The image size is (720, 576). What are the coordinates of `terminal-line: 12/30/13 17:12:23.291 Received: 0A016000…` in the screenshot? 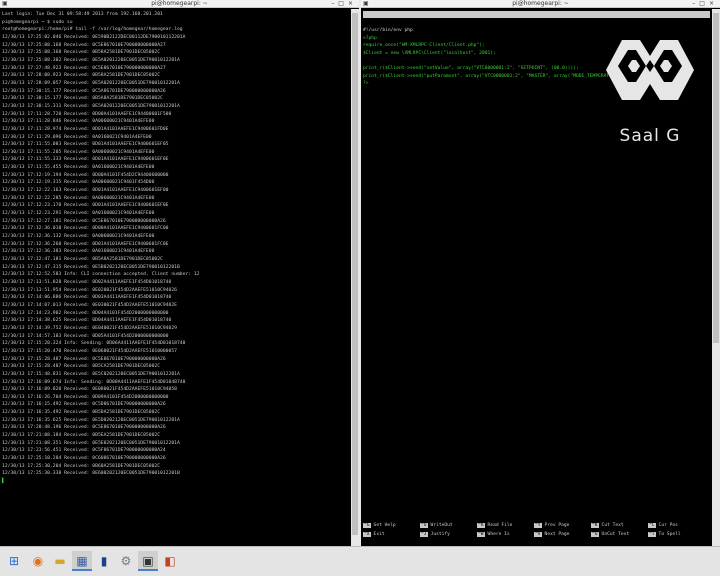 It's located at (78, 214).